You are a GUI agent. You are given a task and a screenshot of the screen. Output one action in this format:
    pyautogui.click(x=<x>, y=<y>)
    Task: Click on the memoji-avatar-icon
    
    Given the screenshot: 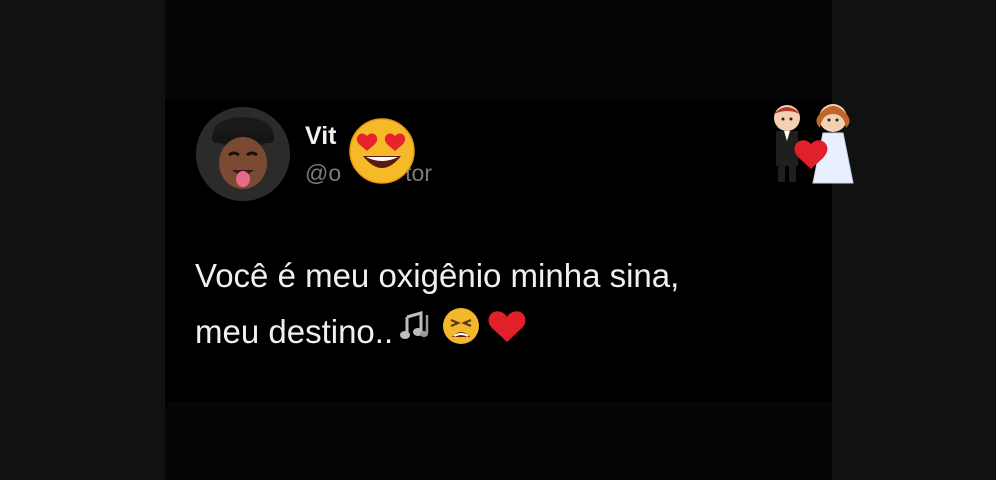 What is the action you would take?
    pyautogui.click(x=243, y=154)
    